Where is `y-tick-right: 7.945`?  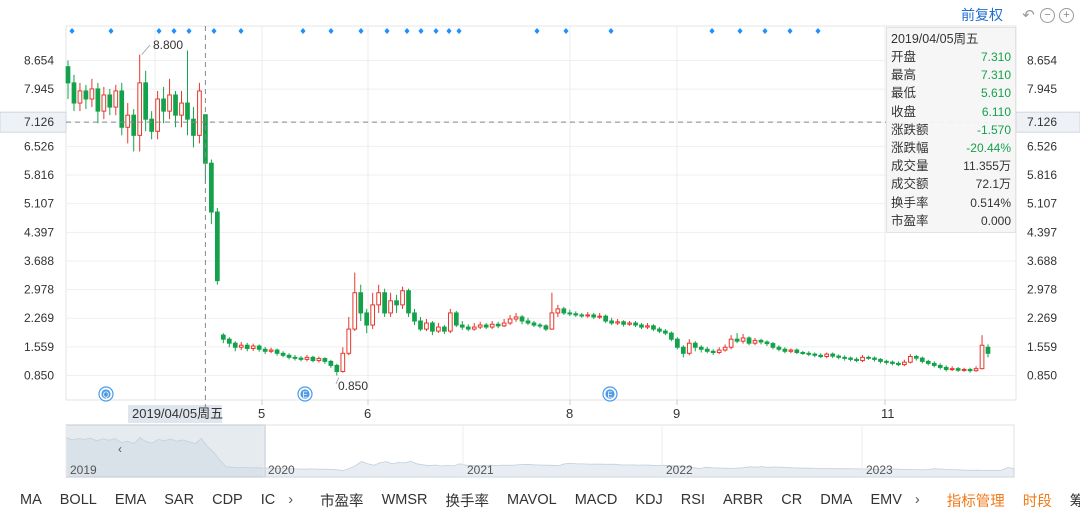 y-tick-right: 7.945 is located at coordinates (1042, 89).